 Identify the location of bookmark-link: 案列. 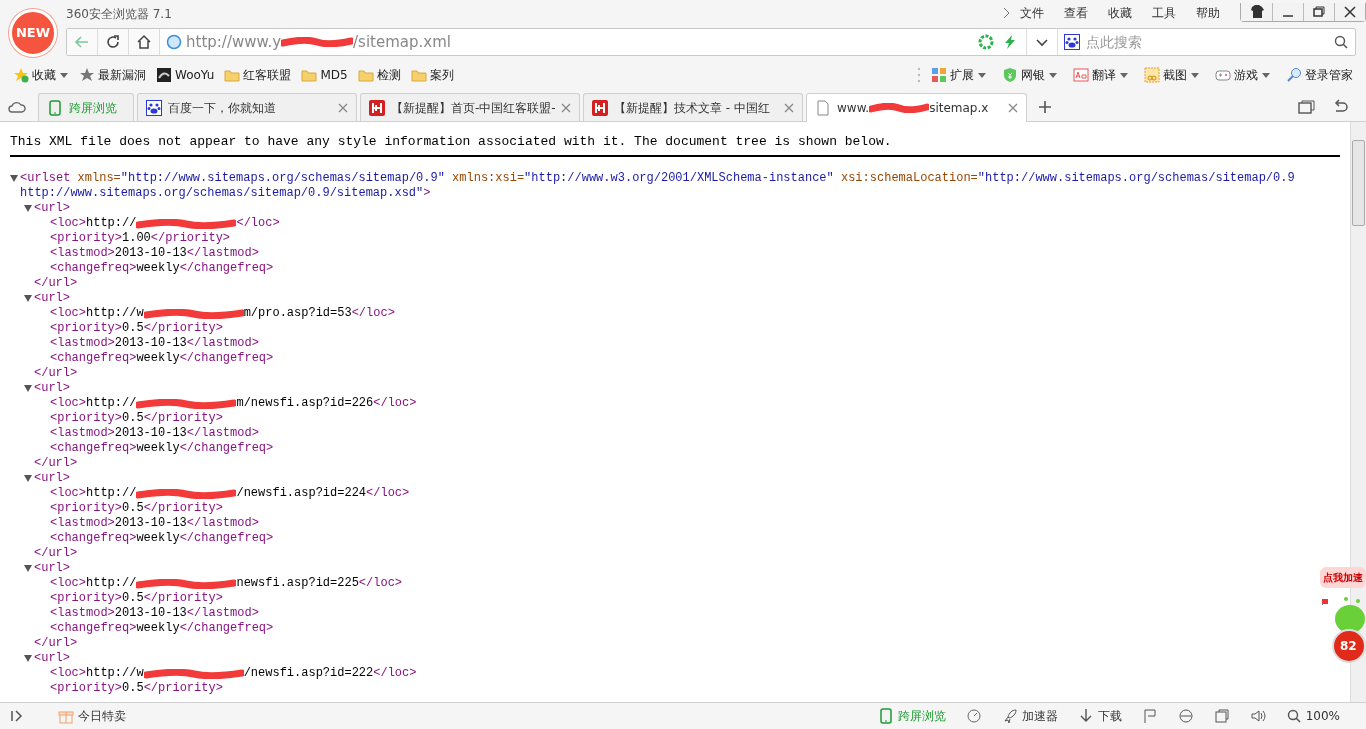
(441, 75).